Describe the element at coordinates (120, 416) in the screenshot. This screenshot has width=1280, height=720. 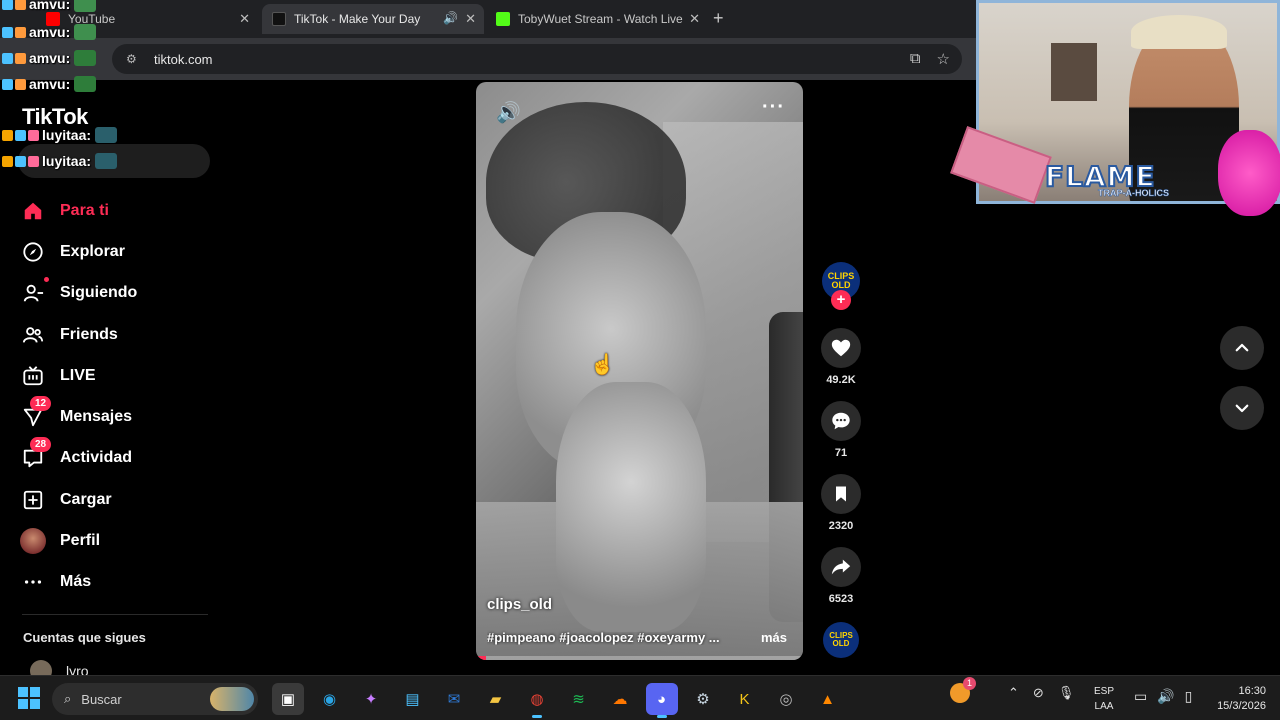
I see `sidebar-item-mensajes: 12 Mensajes` at that location.